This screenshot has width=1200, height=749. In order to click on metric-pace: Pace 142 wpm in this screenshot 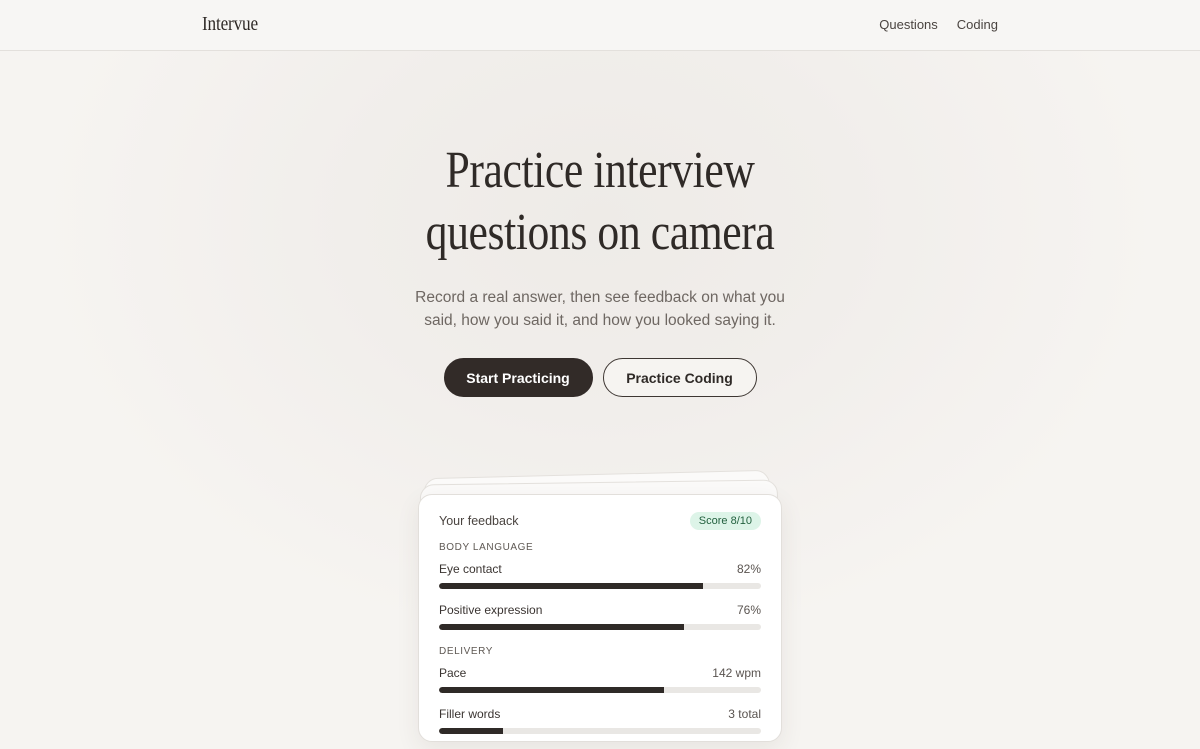, I will do `click(600, 679)`.